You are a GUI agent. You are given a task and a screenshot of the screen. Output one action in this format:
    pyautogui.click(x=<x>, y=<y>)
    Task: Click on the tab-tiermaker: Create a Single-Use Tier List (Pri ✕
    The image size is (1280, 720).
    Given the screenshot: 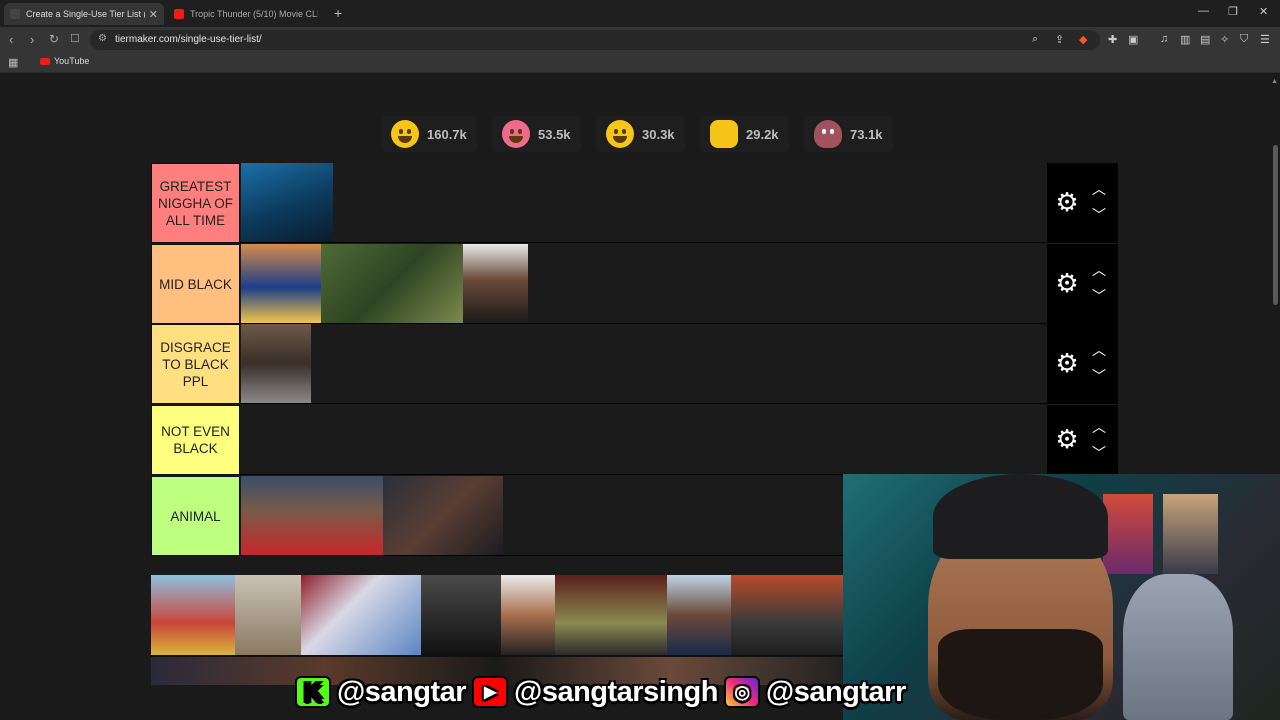 What is the action you would take?
    pyautogui.click(x=84, y=14)
    